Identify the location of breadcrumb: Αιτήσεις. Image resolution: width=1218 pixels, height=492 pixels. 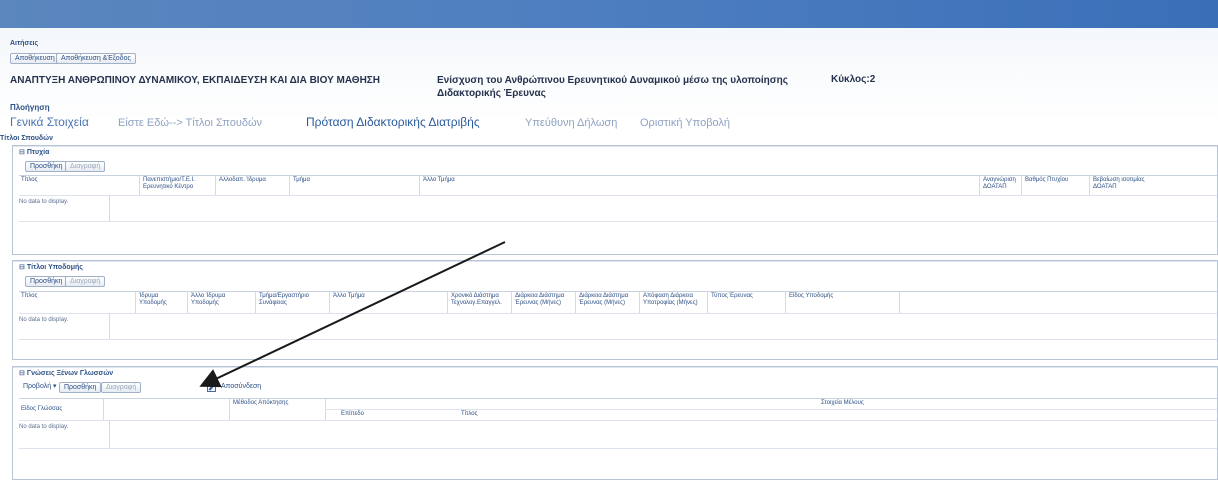
(24, 43).